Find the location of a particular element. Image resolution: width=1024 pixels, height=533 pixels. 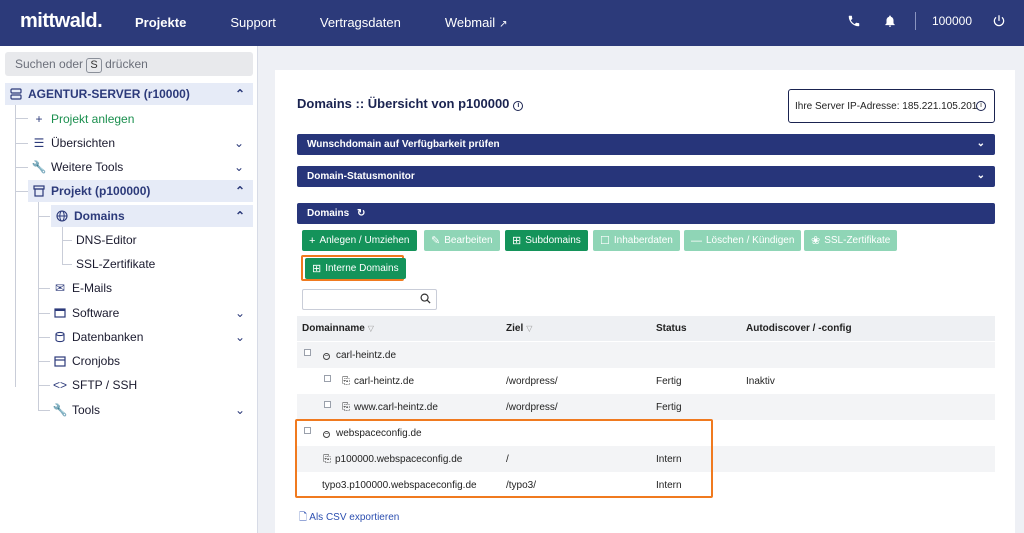

button-label: Interne Domains is located at coordinates (362, 268).